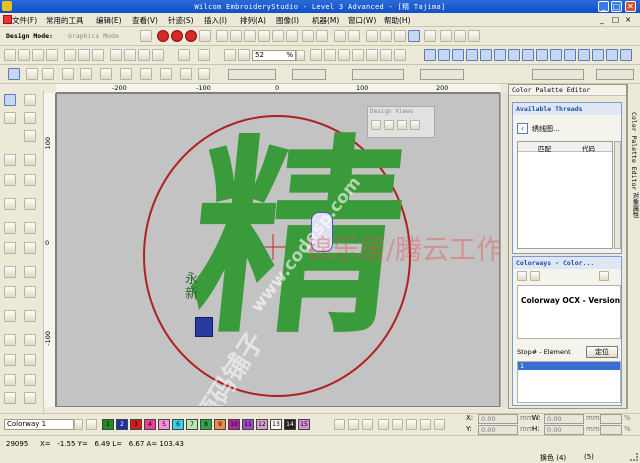 The height and width of the screenshot is (463, 640). Describe the element at coordinates (569, 382) in the screenshot. I see `stop-list: 1` at that location.